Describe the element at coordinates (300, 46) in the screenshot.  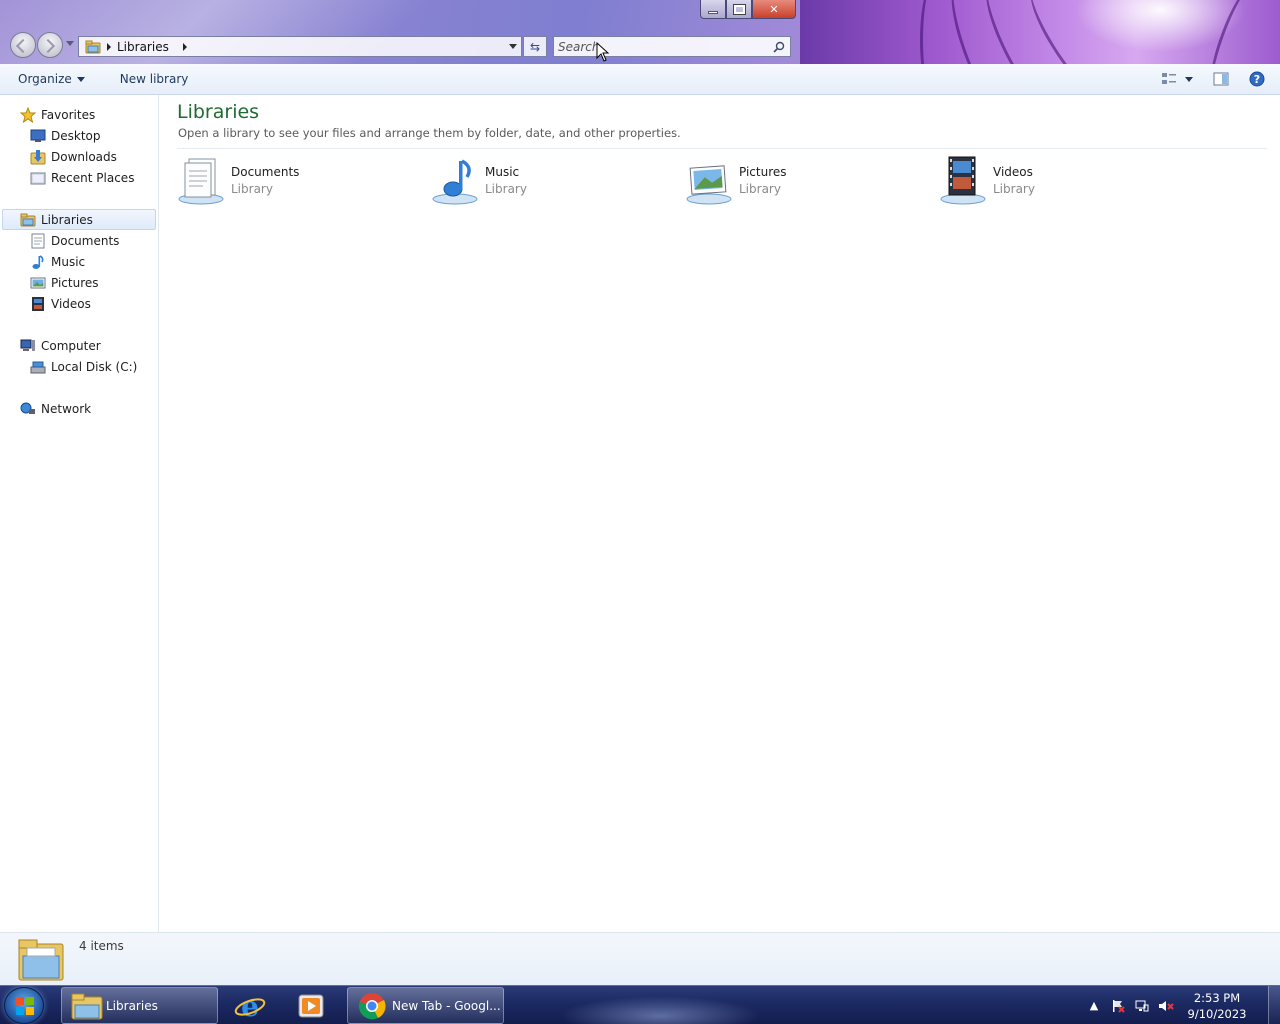
I see `address-bar: Libraries` at that location.